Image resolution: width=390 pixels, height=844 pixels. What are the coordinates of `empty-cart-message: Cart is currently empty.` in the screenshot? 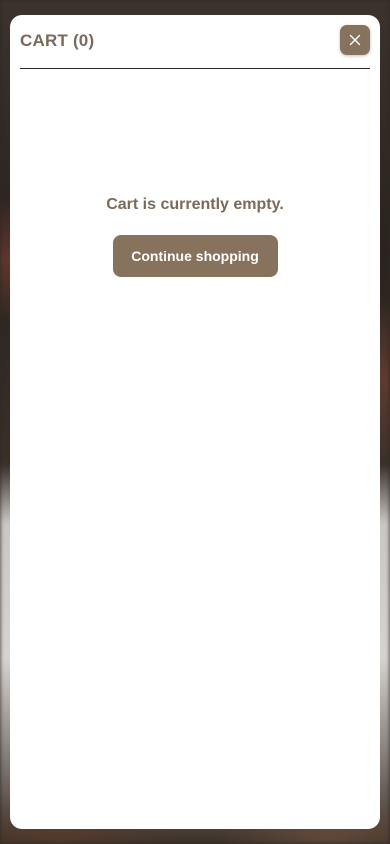 It's located at (195, 204).